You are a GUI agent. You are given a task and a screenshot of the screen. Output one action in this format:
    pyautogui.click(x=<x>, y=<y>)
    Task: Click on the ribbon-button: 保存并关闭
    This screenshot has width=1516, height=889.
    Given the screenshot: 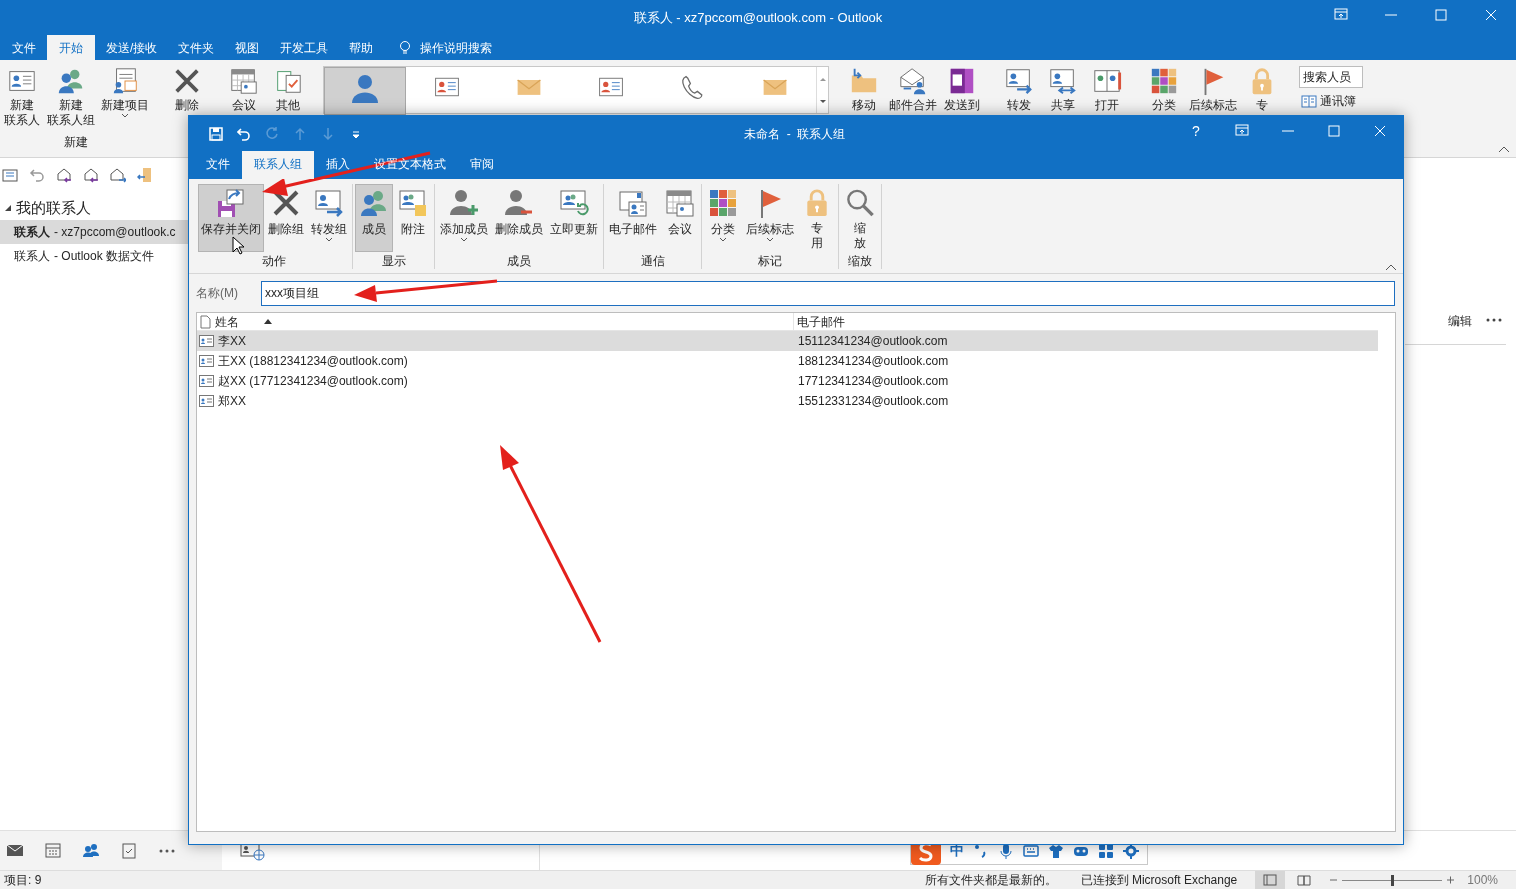 What is the action you would take?
    pyautogui.click(x=231, y=218)
    